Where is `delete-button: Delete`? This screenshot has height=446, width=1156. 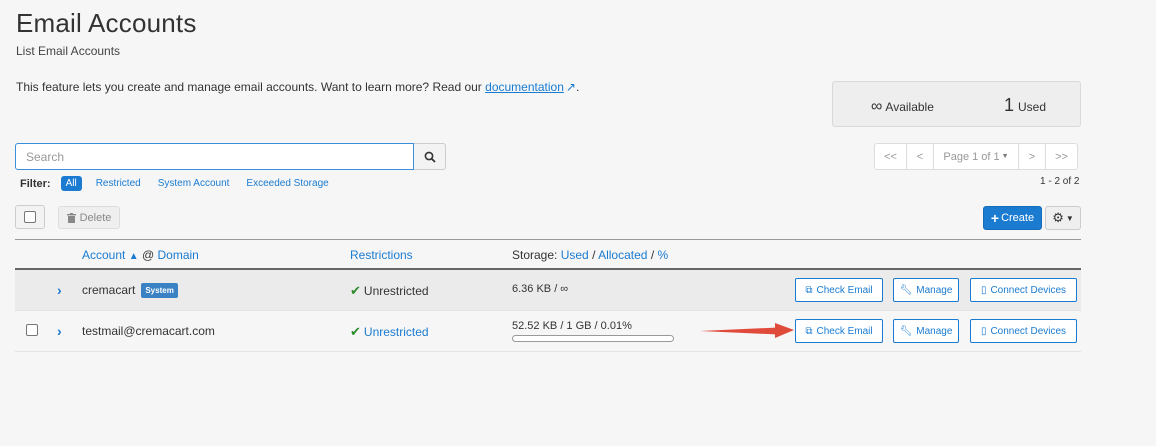 delete-button: Delete is located at coordinates (89, 217).